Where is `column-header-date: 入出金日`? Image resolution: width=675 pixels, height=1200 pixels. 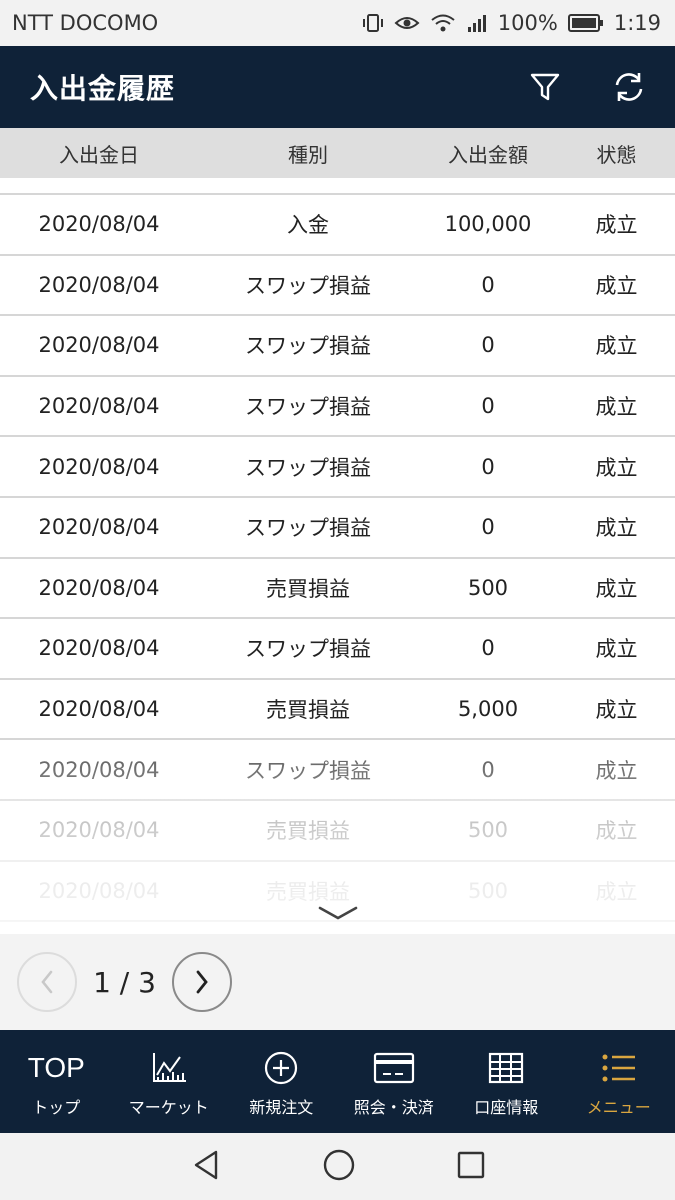 column-header-date: 入出金日 is located at coordinates (99, 153).